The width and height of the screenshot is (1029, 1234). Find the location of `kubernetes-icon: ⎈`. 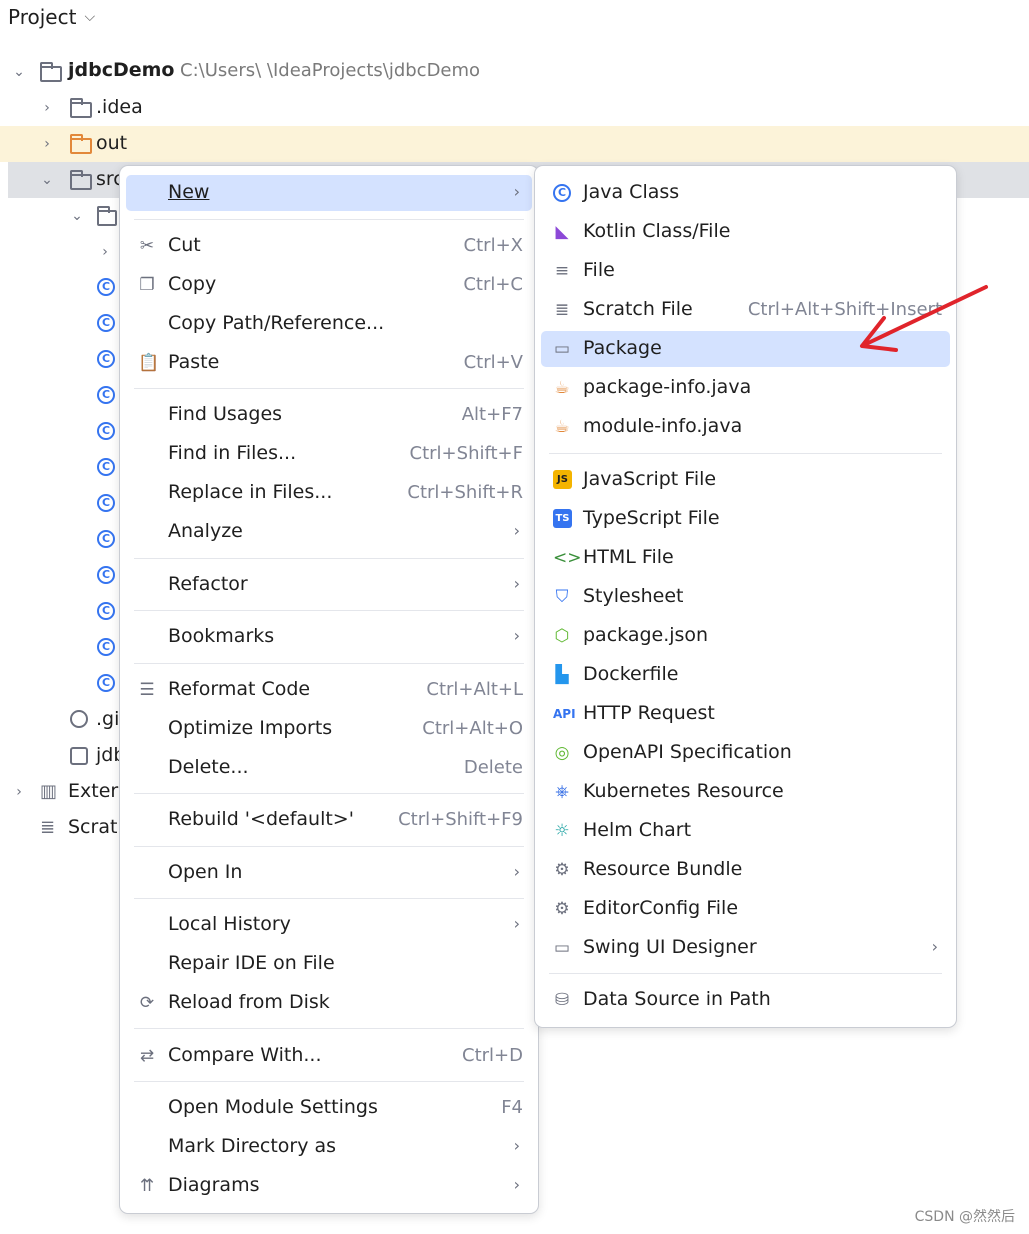

kubernetes-icon: ⎈ is located at coordinates (562, 792).